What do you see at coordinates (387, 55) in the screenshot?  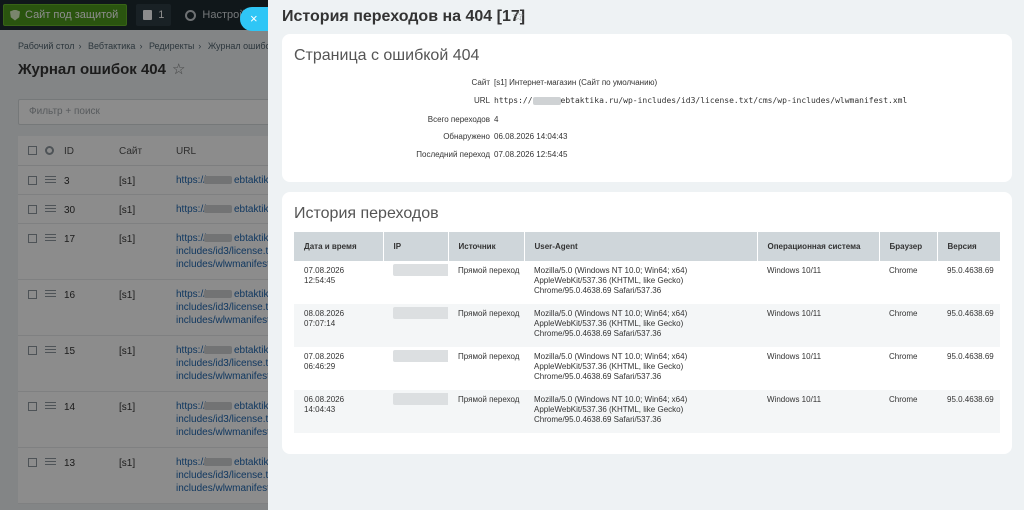 I see `error-page-card-title: Страница с ошибкой 404` at bounding box center [387, 55].